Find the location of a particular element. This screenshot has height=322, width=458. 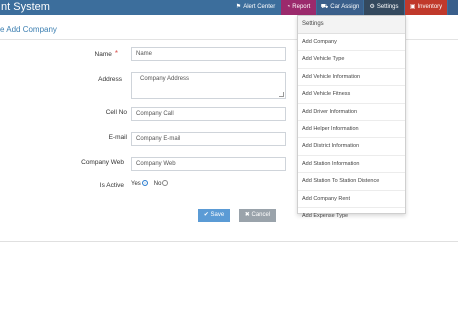

required-asterisk-icon: * is located at coordinates (116, 53).